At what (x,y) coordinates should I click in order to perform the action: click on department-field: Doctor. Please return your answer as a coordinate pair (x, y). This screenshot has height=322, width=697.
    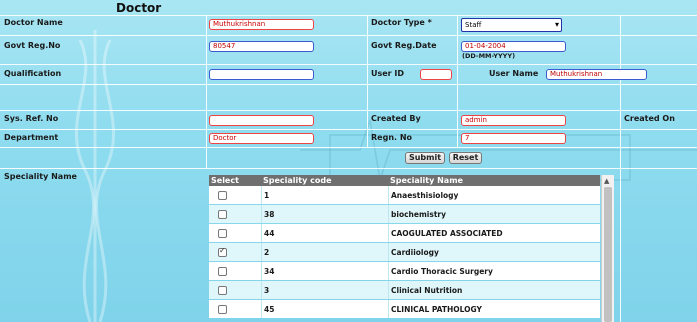
    Looking at the image, I should click on (261, 138).